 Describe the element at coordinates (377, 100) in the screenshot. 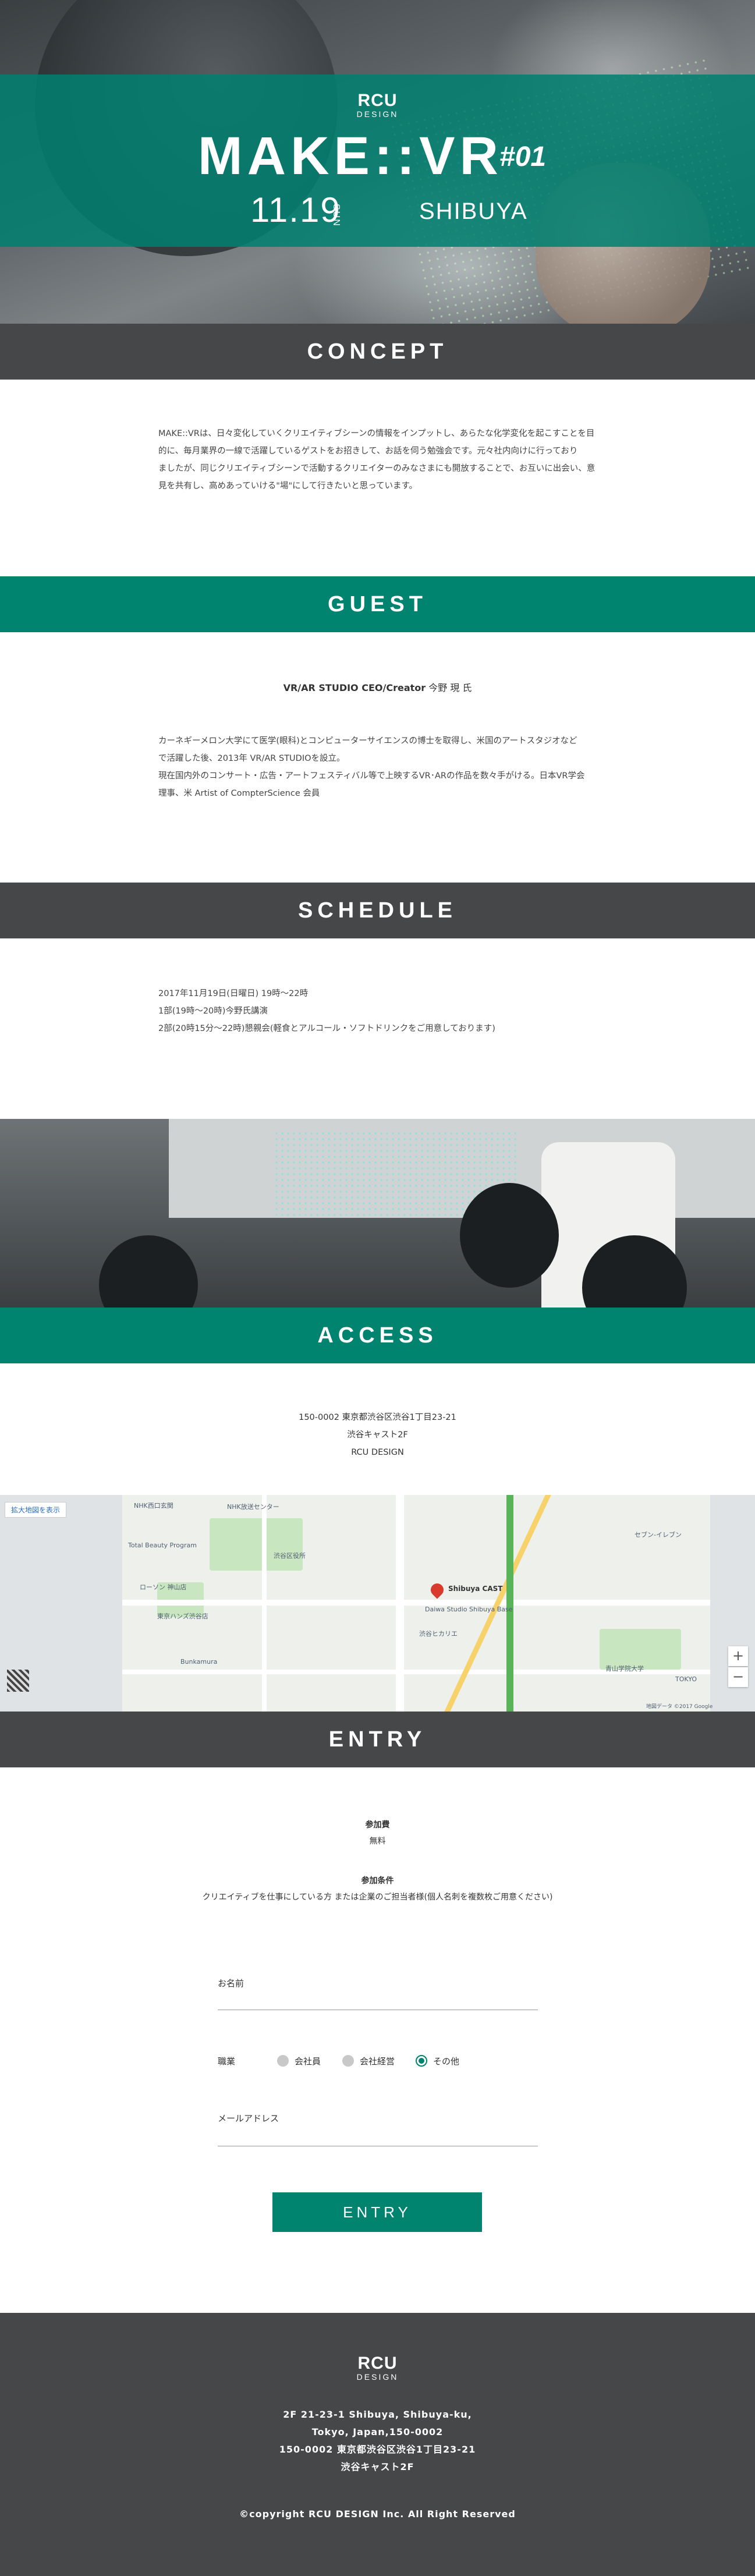

I see `hero-logo-main: RCU` at that location.